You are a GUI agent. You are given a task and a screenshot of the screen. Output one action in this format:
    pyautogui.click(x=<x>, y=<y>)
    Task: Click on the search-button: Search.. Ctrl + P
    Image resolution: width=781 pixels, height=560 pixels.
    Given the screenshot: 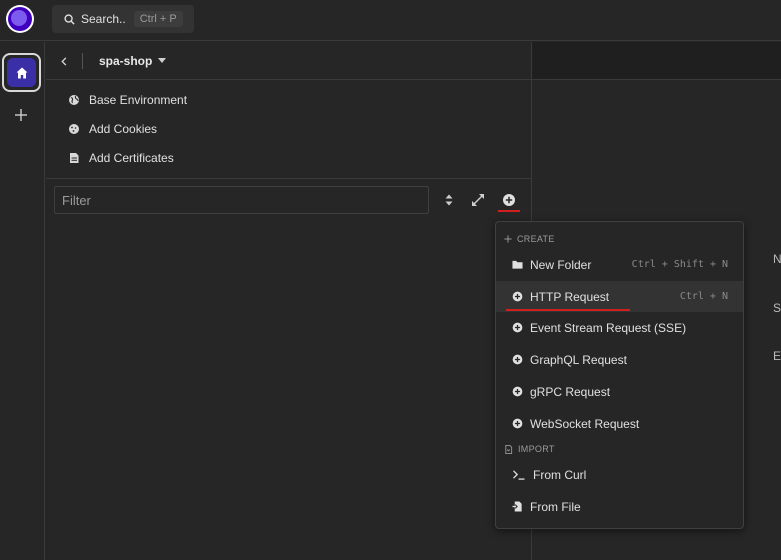 What is the action you would take?
    pyautogui.click(x=123, y=19)
    